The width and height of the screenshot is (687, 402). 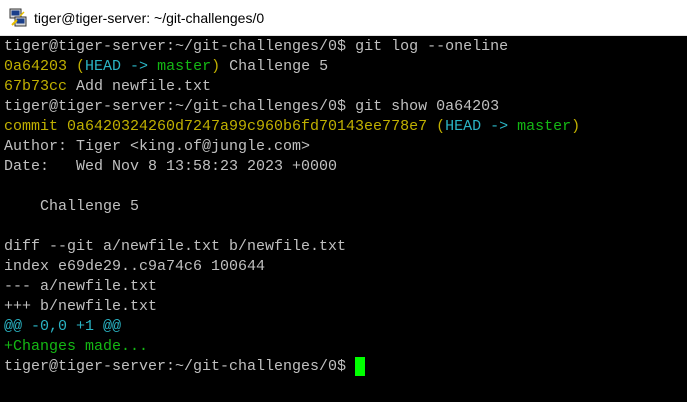 I want to click on commit-hash: 0a64203, so click(x=36, y=66).